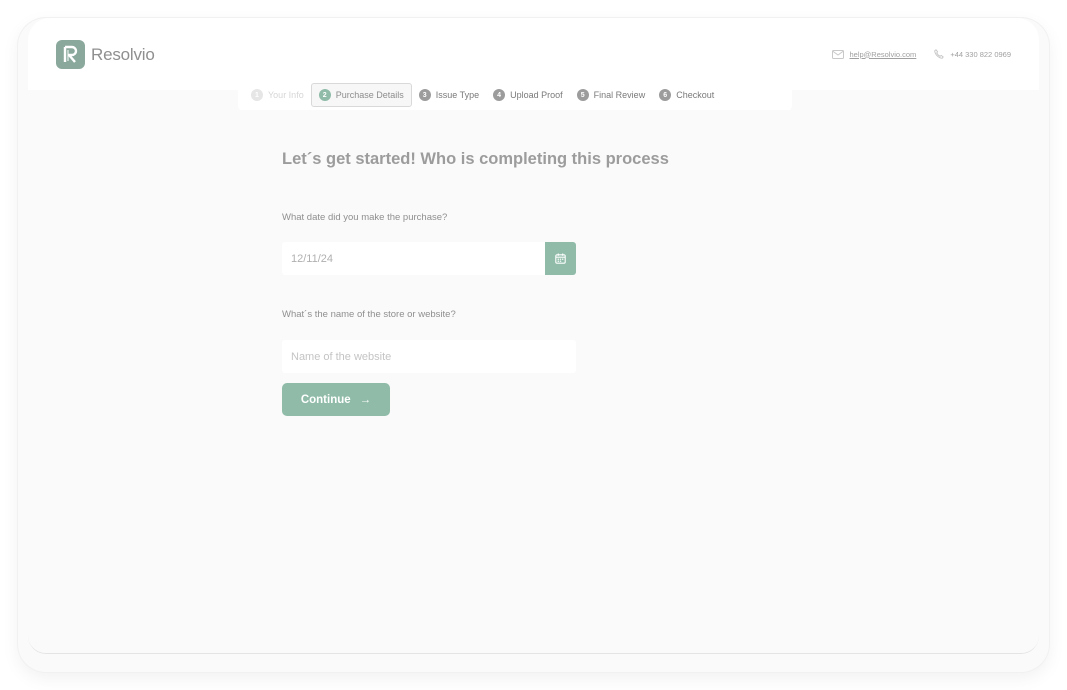 This screenshot has height=690, width=1067. Describe the element at coordinates (883, 54) in the screenshot. I see `email-link: help@Resolvio.com` at that location.